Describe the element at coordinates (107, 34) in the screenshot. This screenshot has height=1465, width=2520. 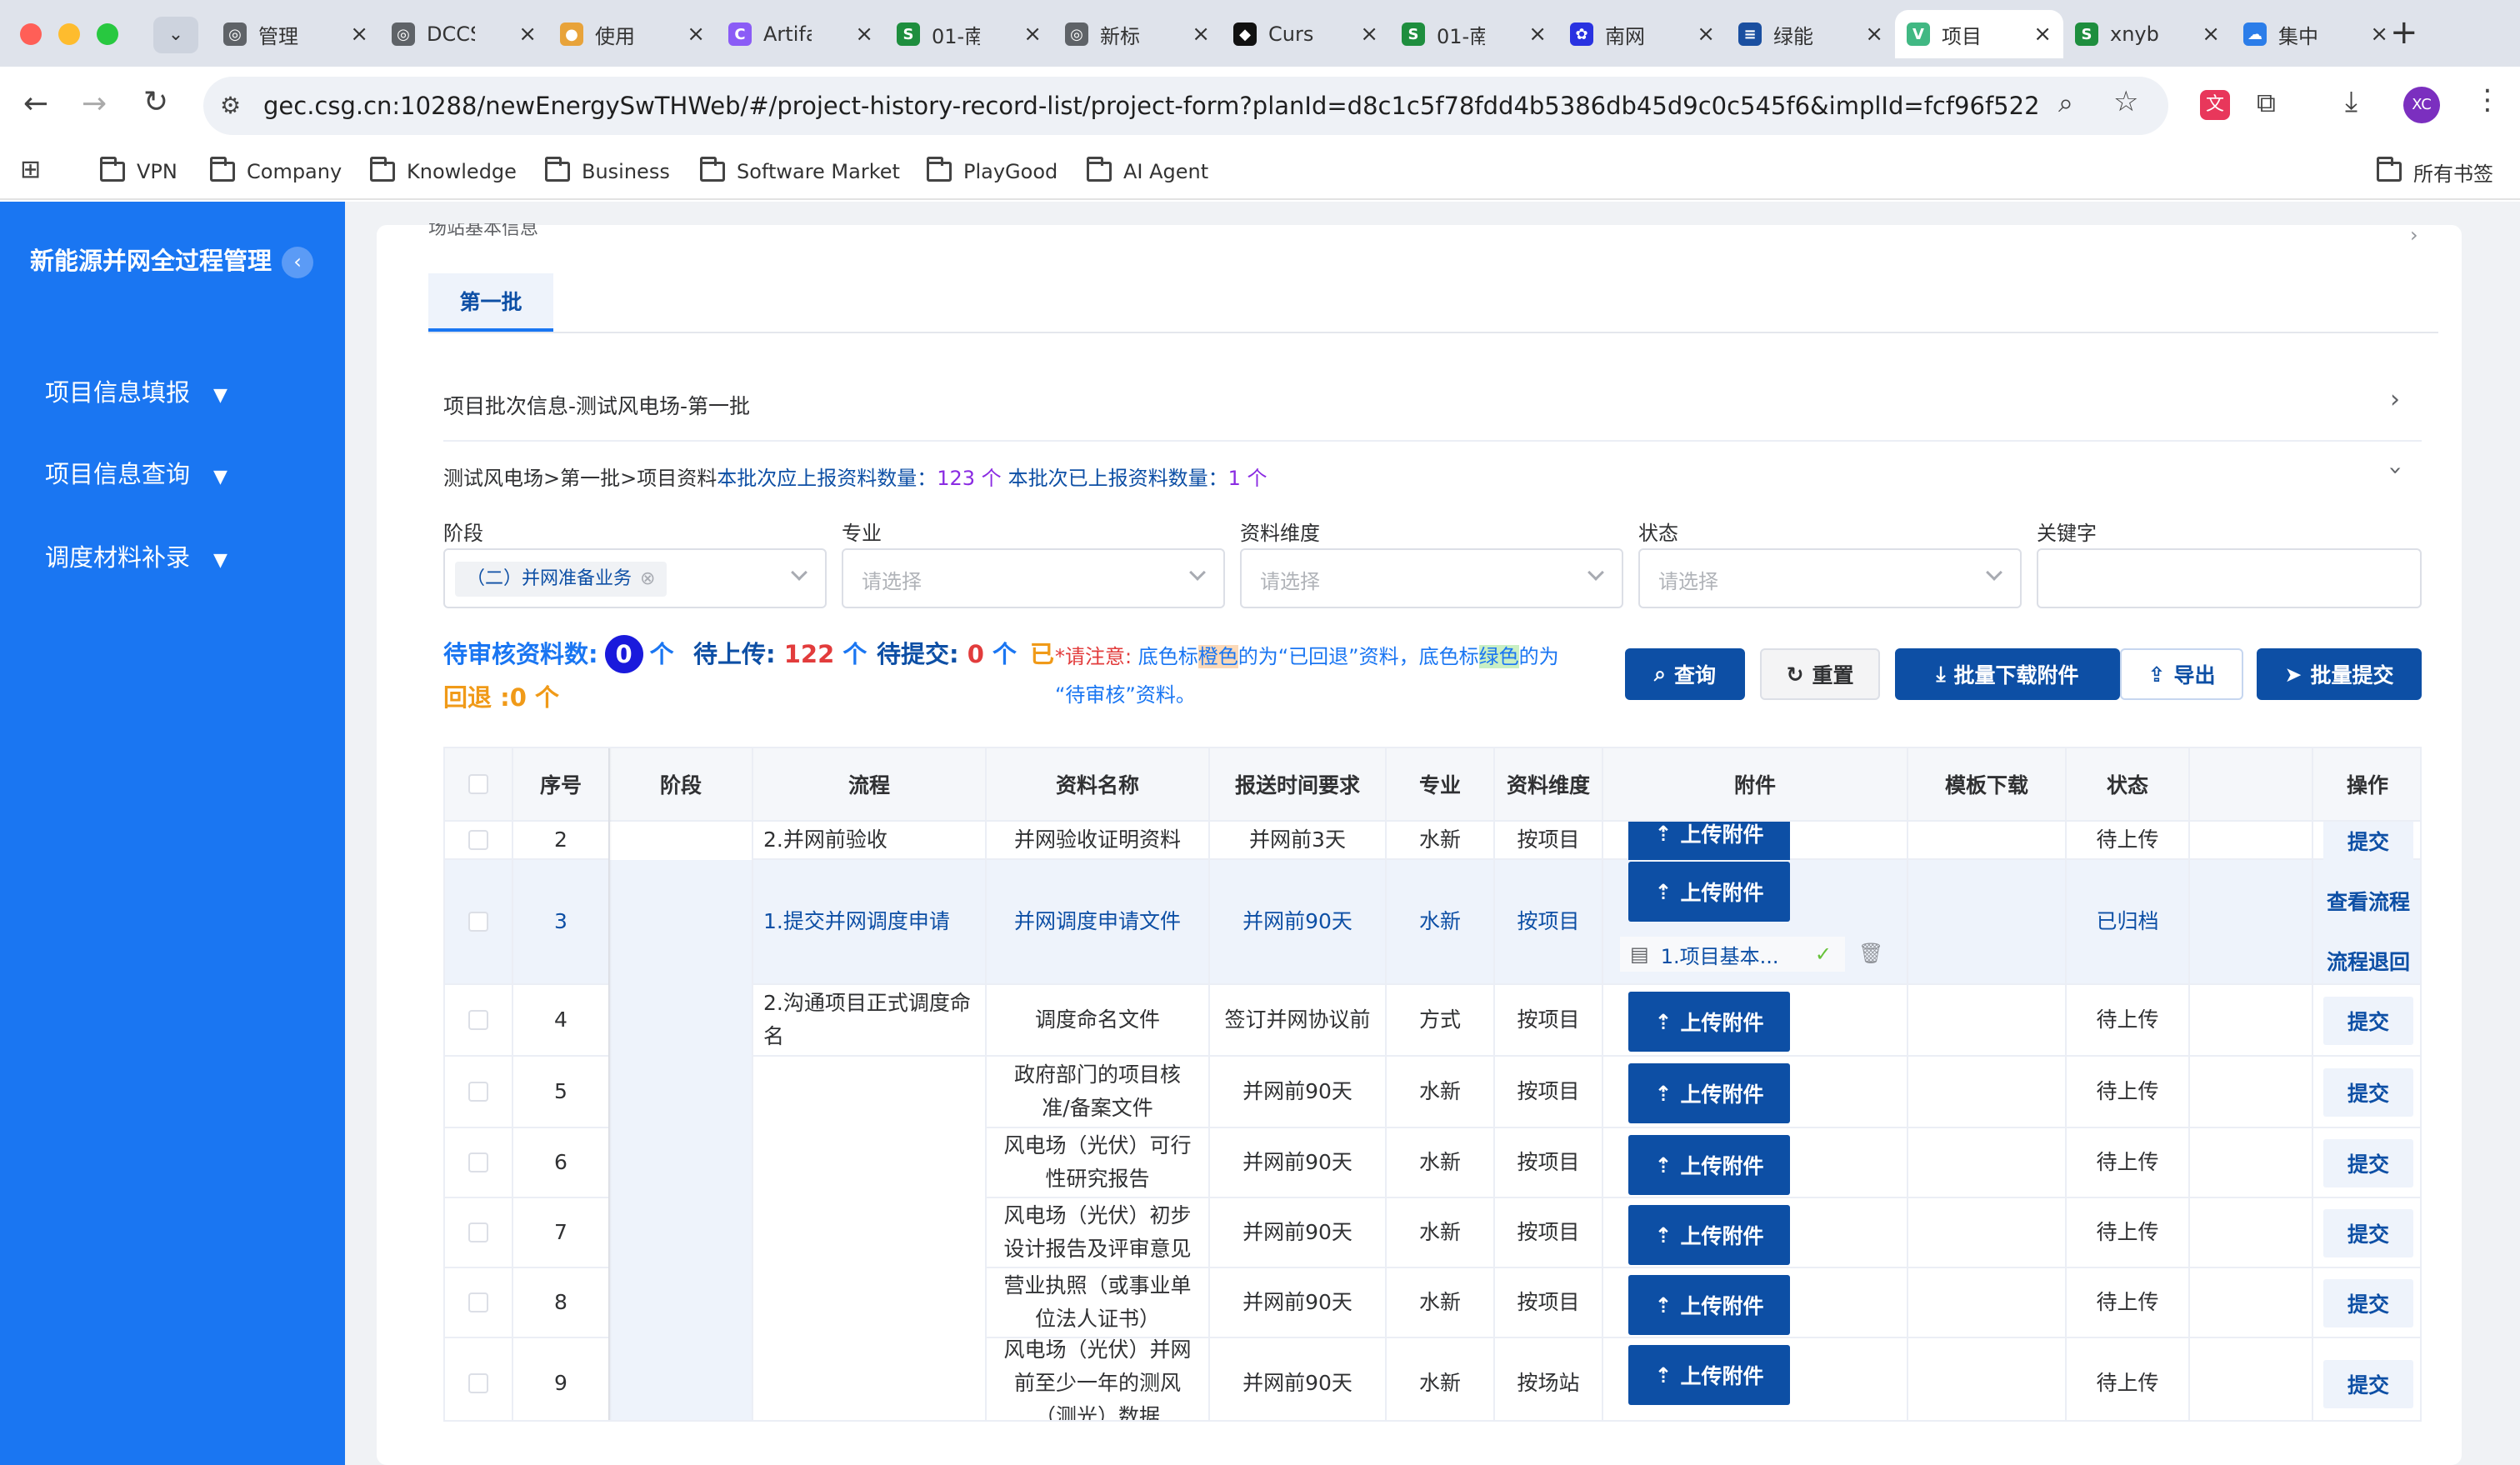
I see `maximize-window-button` at that location.